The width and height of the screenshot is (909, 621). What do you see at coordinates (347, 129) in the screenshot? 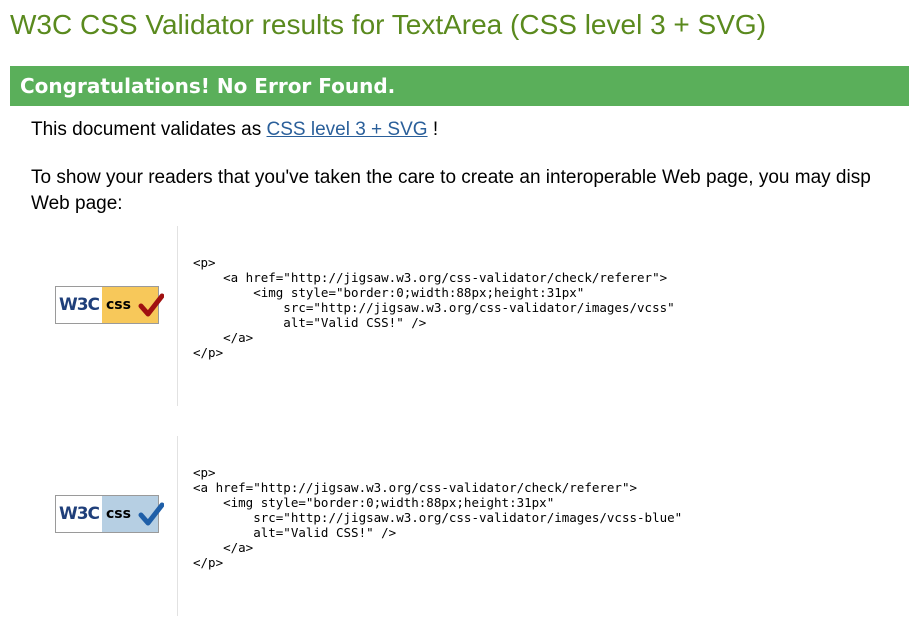
I see `css-level-link: CSS level 3 + SVG` at bounding box center [347, 129].